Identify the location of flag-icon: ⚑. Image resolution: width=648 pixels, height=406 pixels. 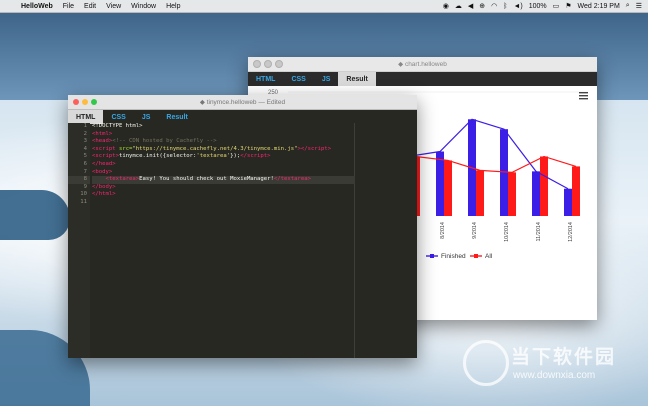
(568, 6).